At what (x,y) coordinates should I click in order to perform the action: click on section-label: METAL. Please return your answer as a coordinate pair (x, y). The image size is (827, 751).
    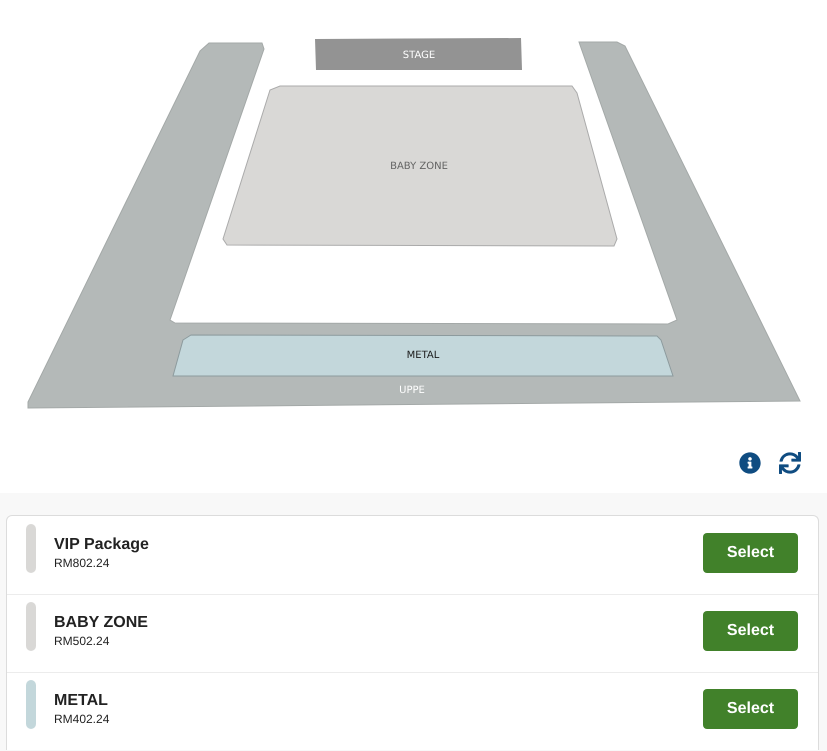
    Looking at the image, I should click on (423, 355).